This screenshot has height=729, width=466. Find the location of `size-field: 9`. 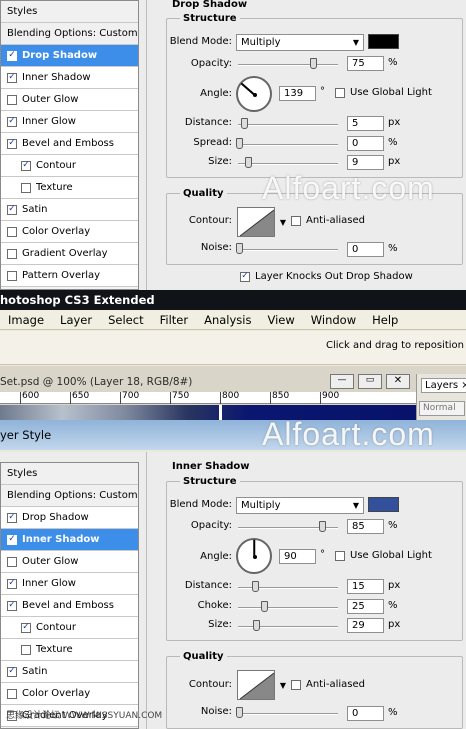

size-field: 9 is located at coordinates (365, 162).